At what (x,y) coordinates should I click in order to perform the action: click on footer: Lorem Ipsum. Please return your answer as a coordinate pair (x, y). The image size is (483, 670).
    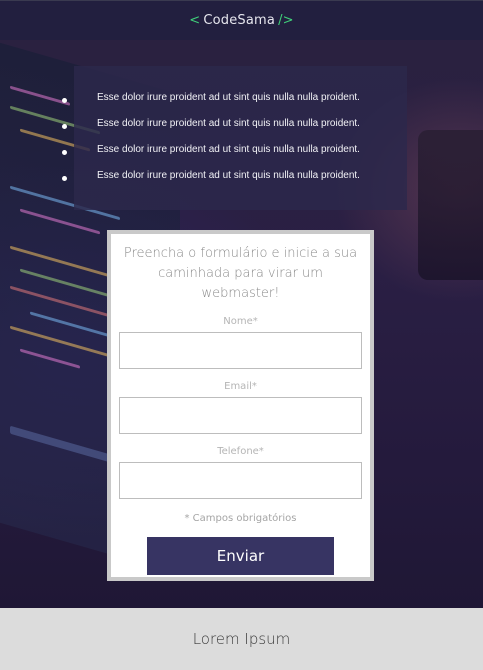
    Looking at the image, I should click on (241, 639).